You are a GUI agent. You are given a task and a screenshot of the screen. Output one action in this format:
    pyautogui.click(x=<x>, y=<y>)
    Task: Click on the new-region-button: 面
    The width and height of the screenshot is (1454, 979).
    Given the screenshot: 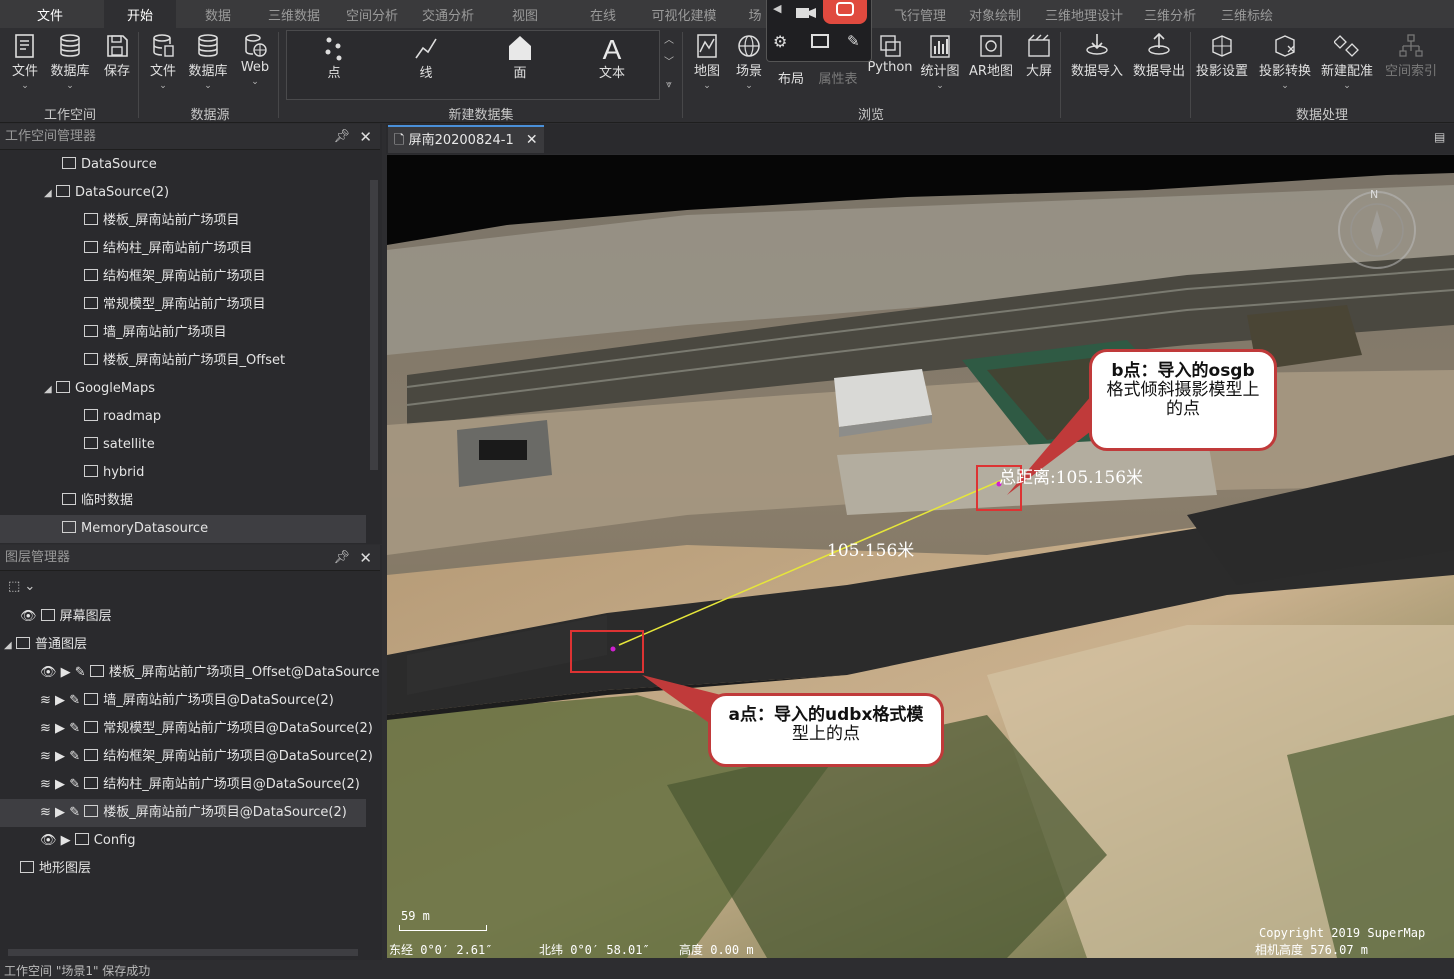 What is the action you would take?
    pyautogui.click(x=520, y=57)
    